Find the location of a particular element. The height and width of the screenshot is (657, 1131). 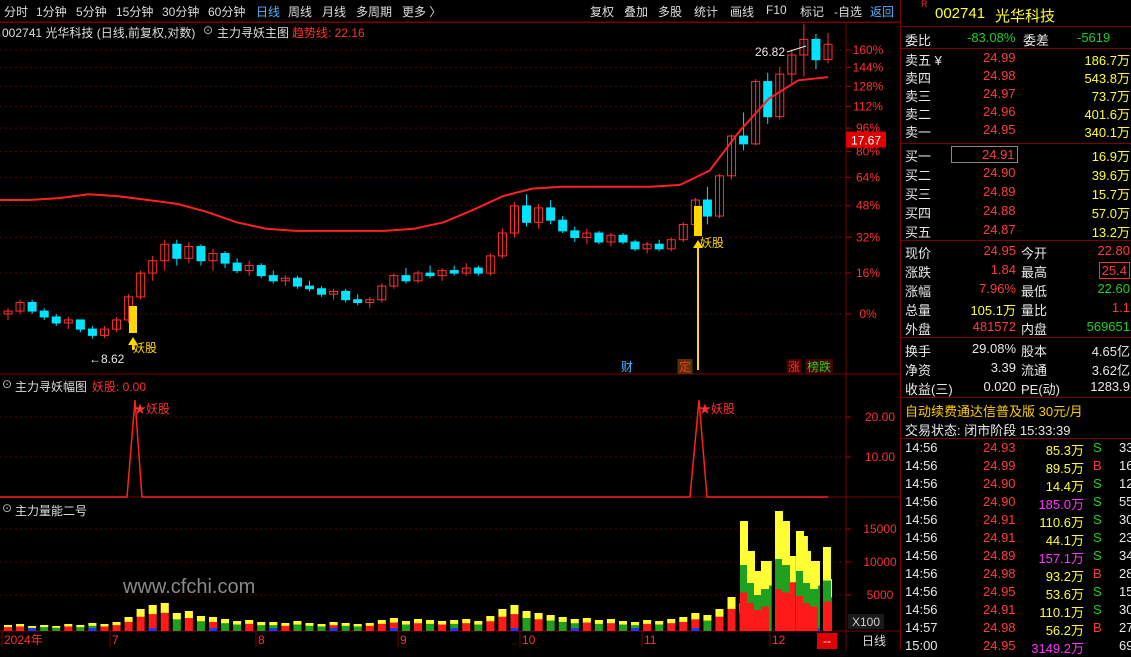

event-tag: 财 is located at coordinates (627, 367).